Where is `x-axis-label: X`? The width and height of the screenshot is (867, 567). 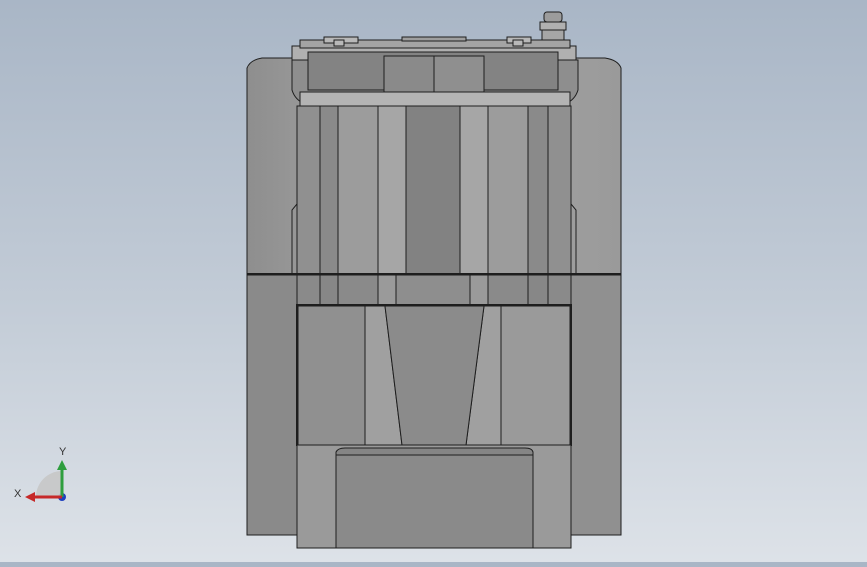 x-axis-label: X is located at coordinates (18, 494).